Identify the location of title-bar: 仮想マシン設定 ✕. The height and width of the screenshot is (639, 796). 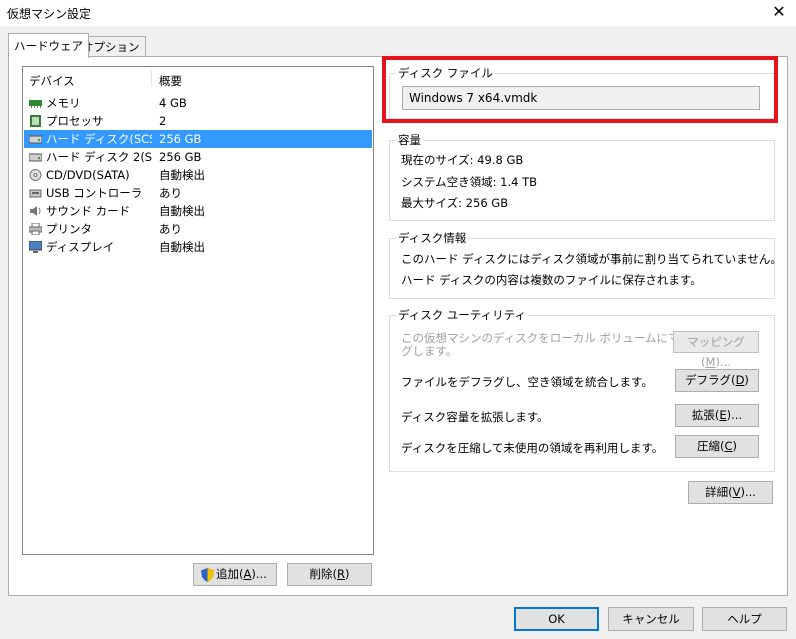
(398, 13).